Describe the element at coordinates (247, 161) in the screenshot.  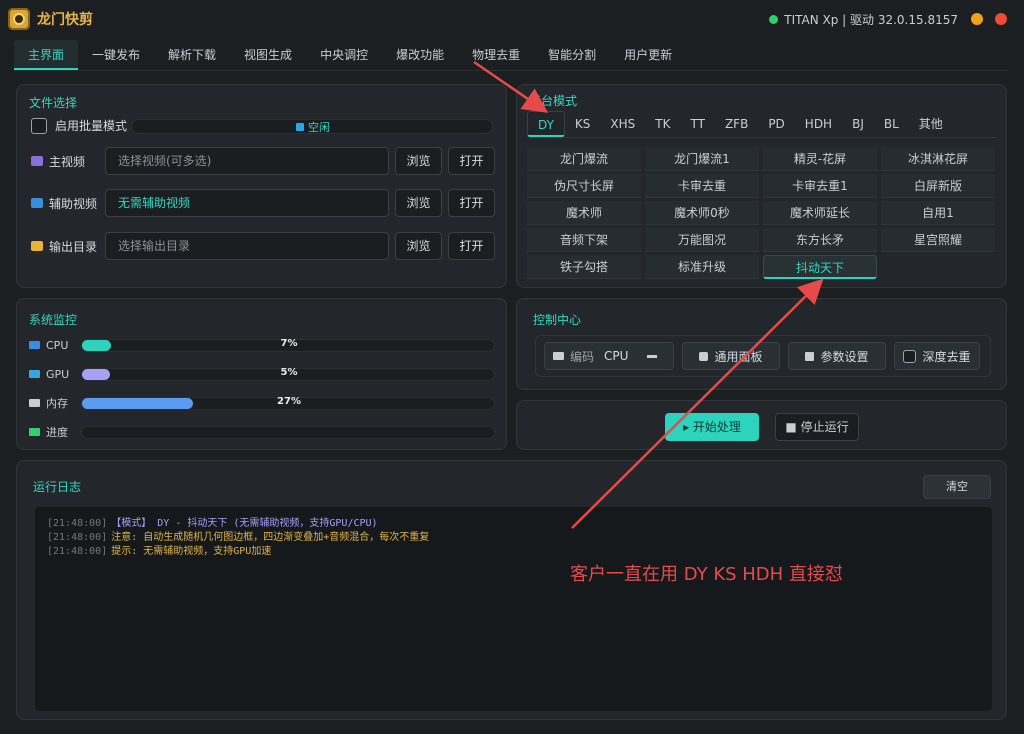
I see `main-video-input: 选择视频(可多选)` at that location.